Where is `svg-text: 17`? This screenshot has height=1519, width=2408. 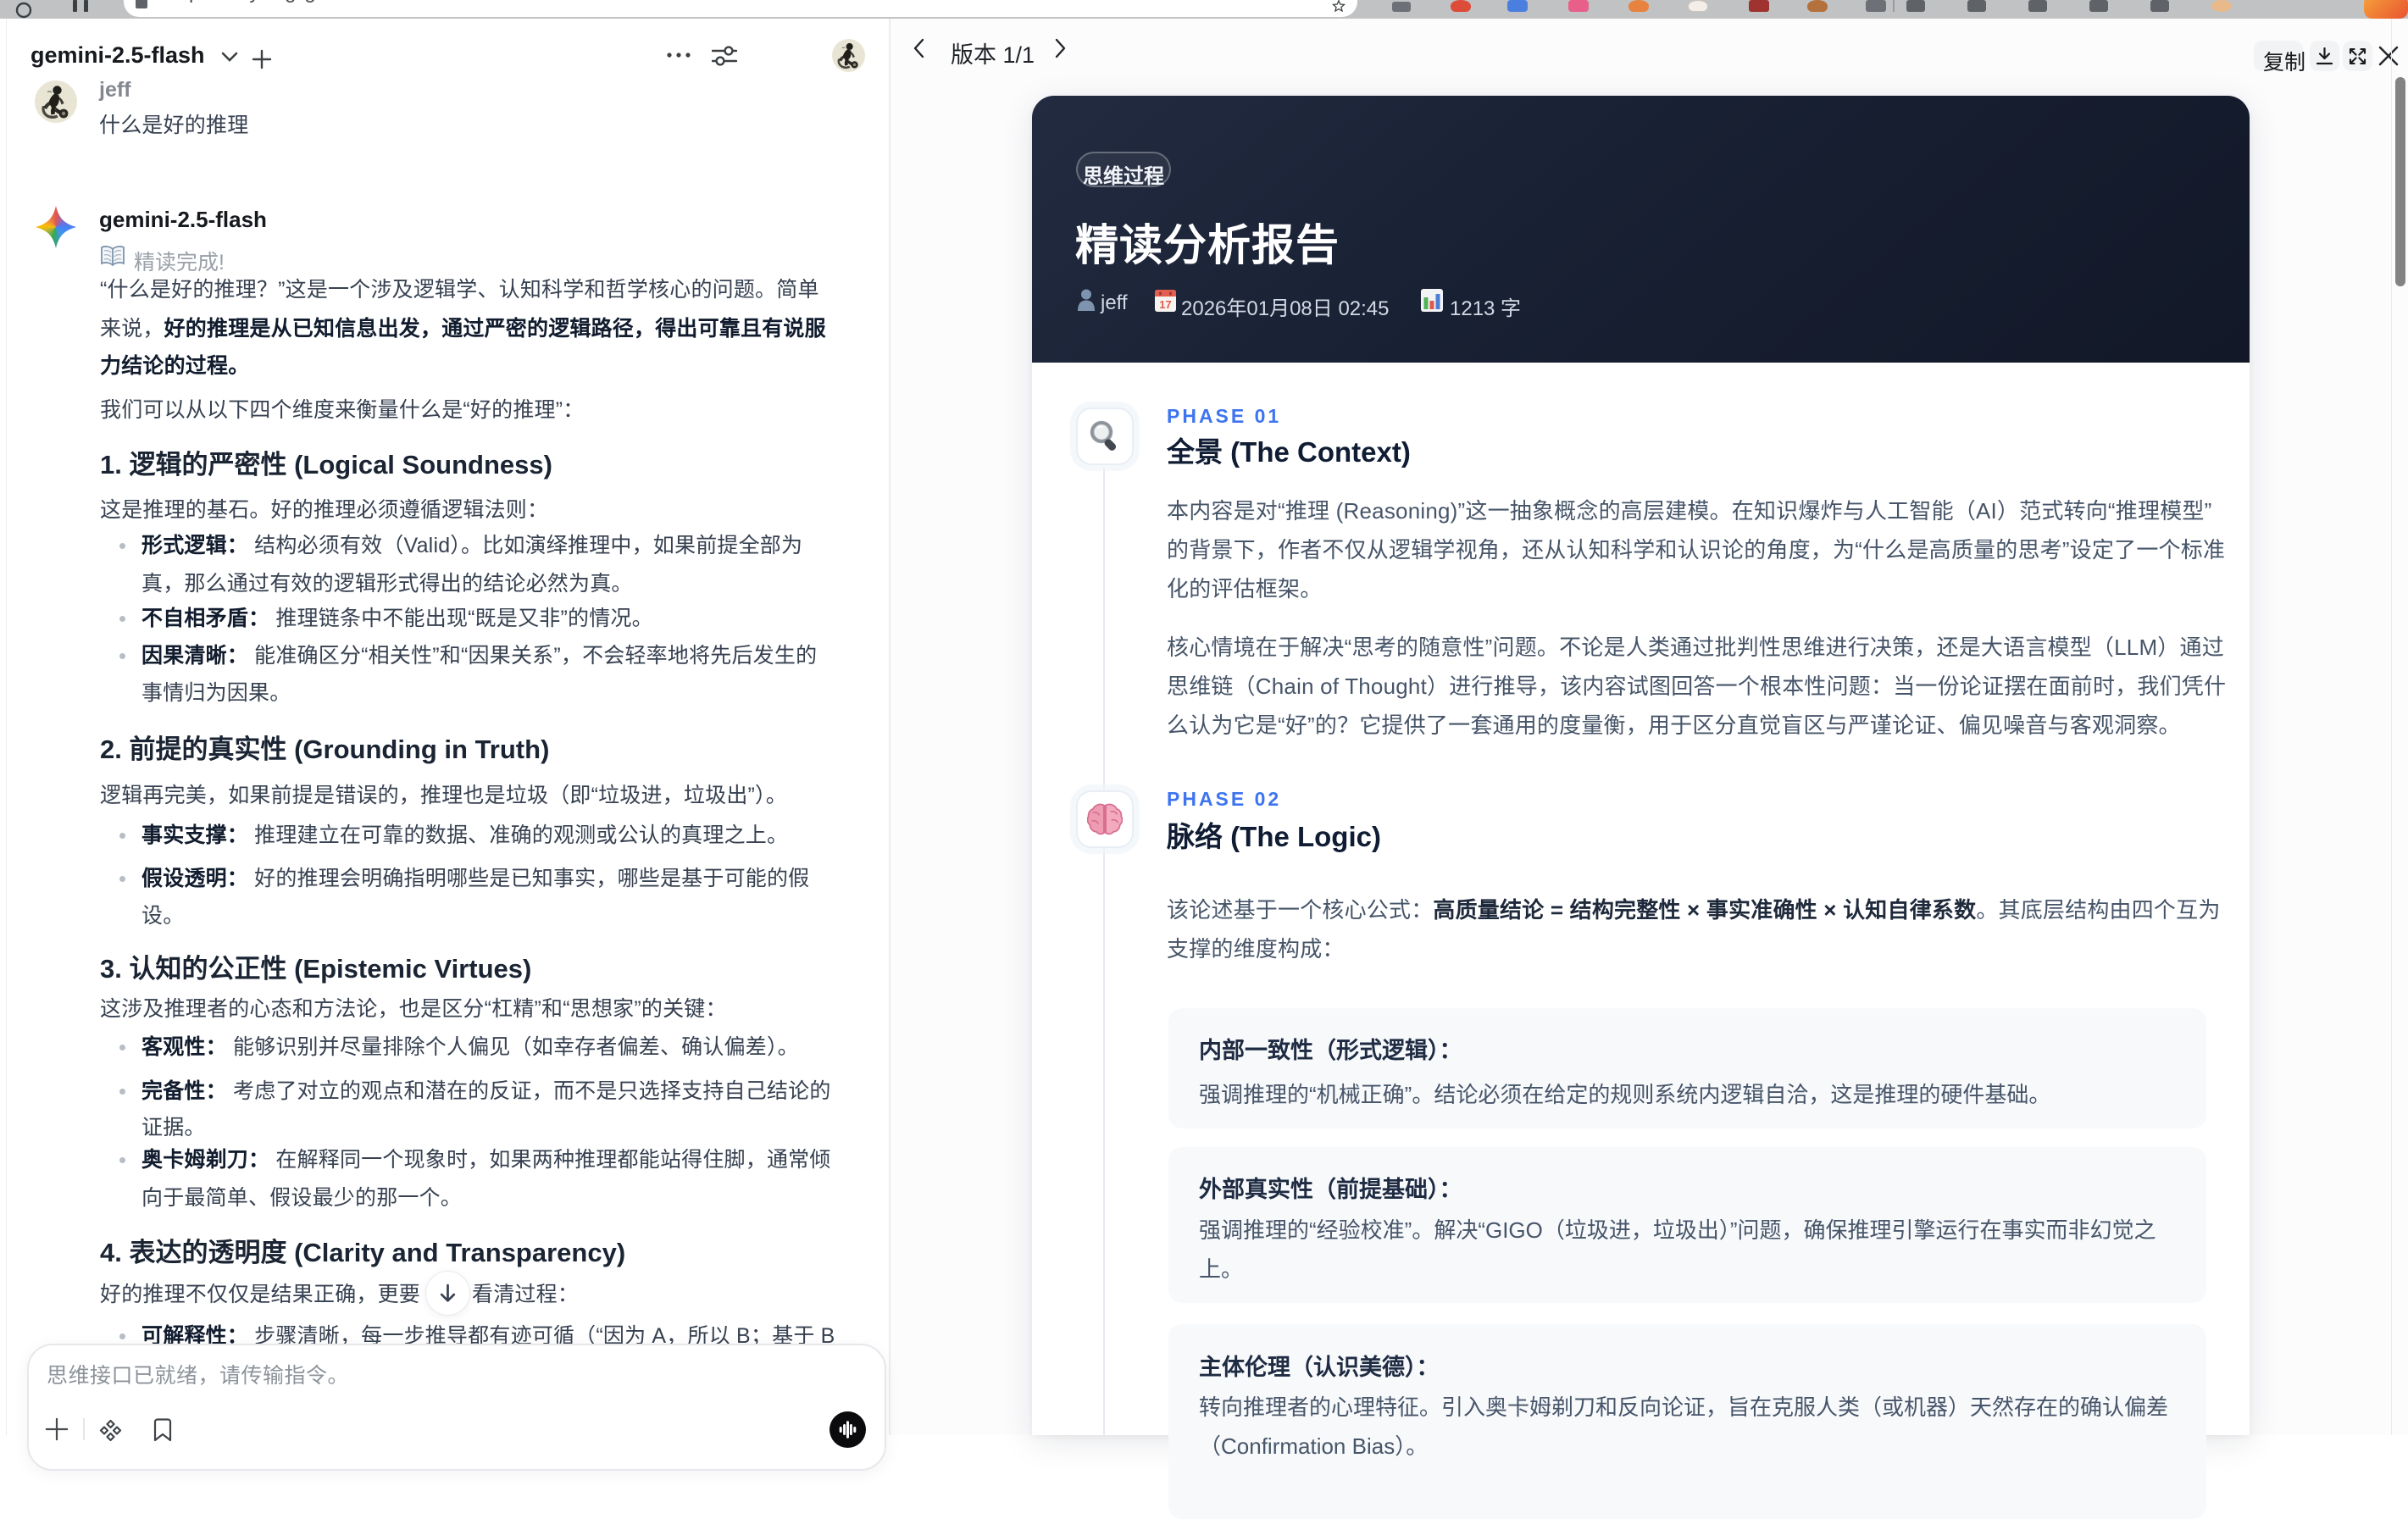 svg-text: 17 is located at coordinates (1165, 305).